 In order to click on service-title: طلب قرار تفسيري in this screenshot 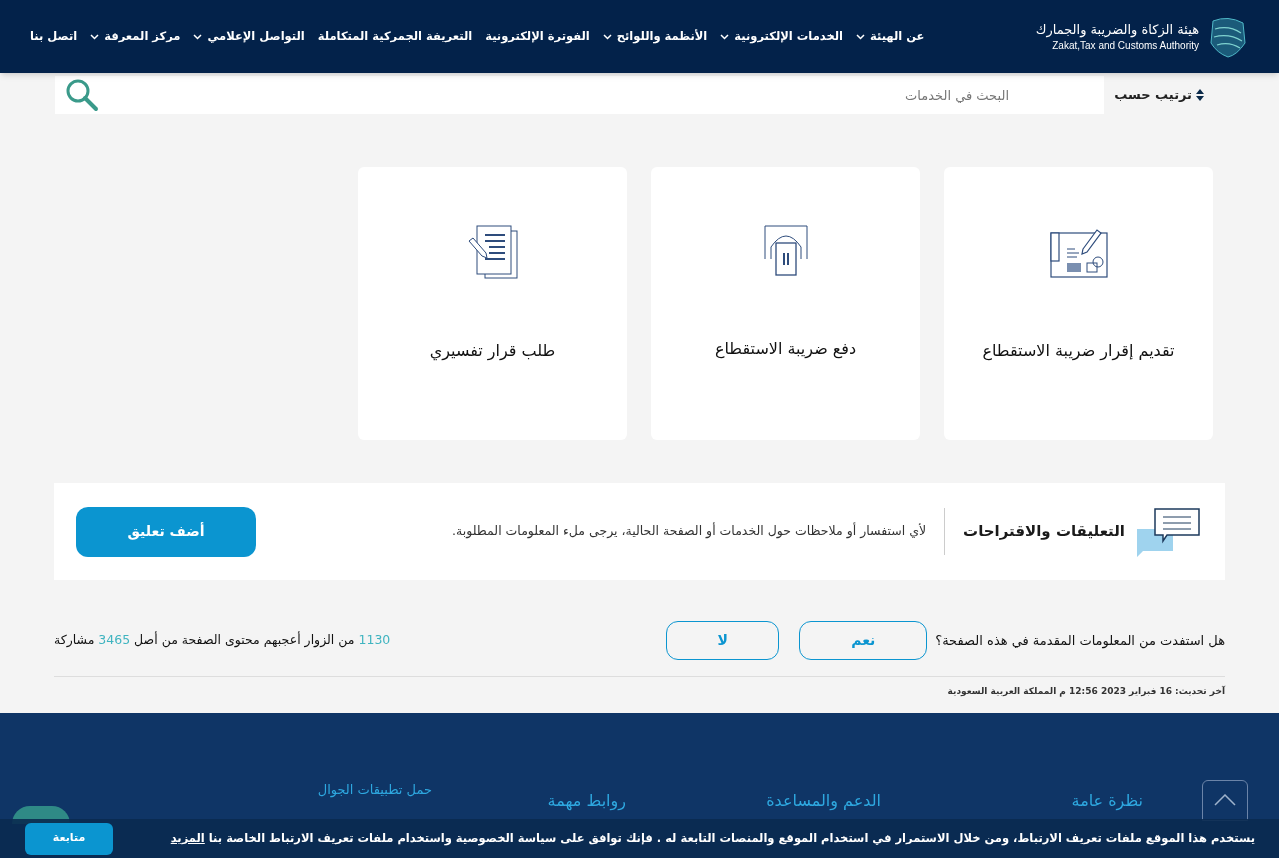, I will do `click(492, 351)`.